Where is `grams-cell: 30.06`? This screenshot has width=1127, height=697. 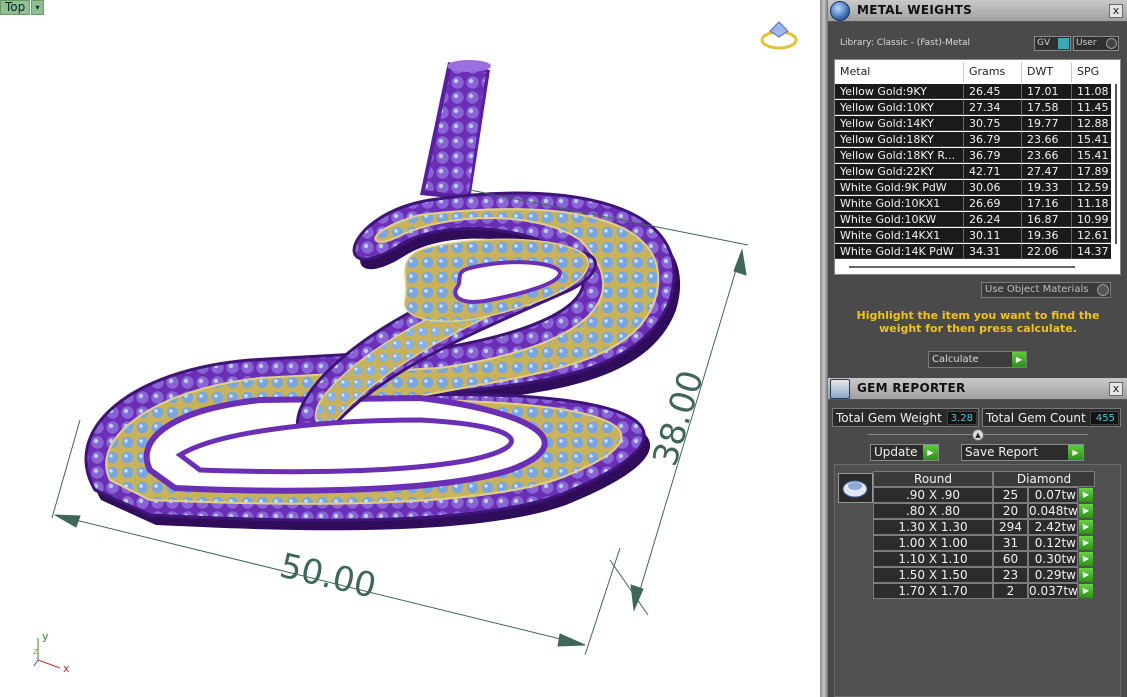
grams-cell: 30.06 is located at coordinates (985, 187).